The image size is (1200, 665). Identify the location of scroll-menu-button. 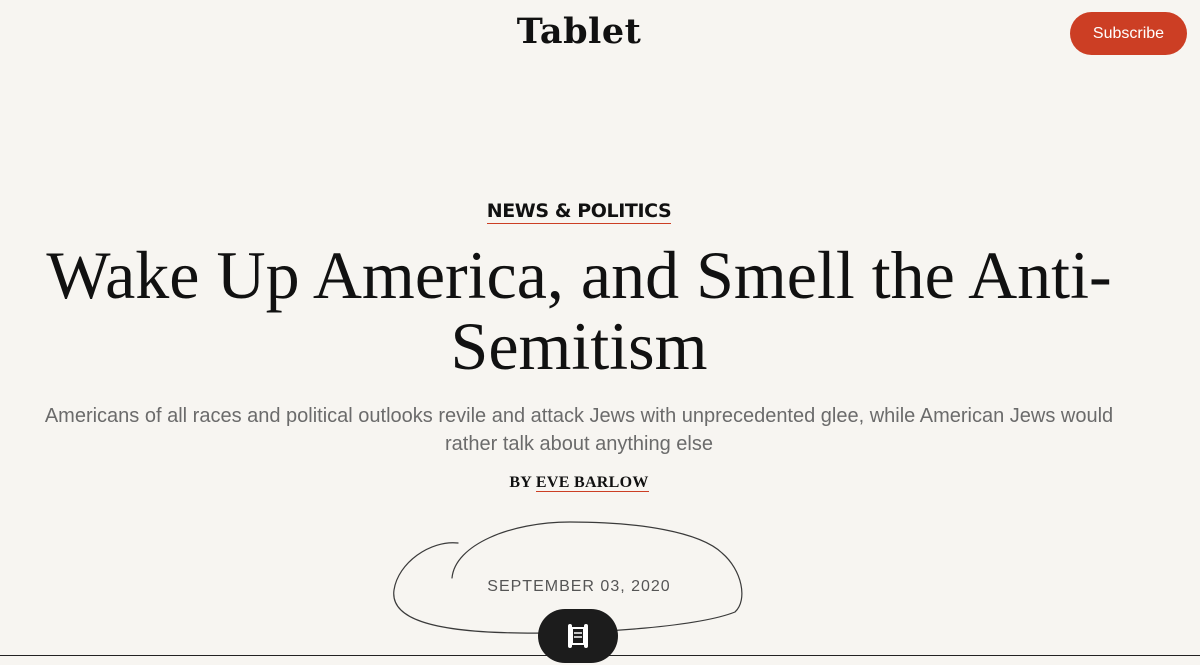
(578, 636).